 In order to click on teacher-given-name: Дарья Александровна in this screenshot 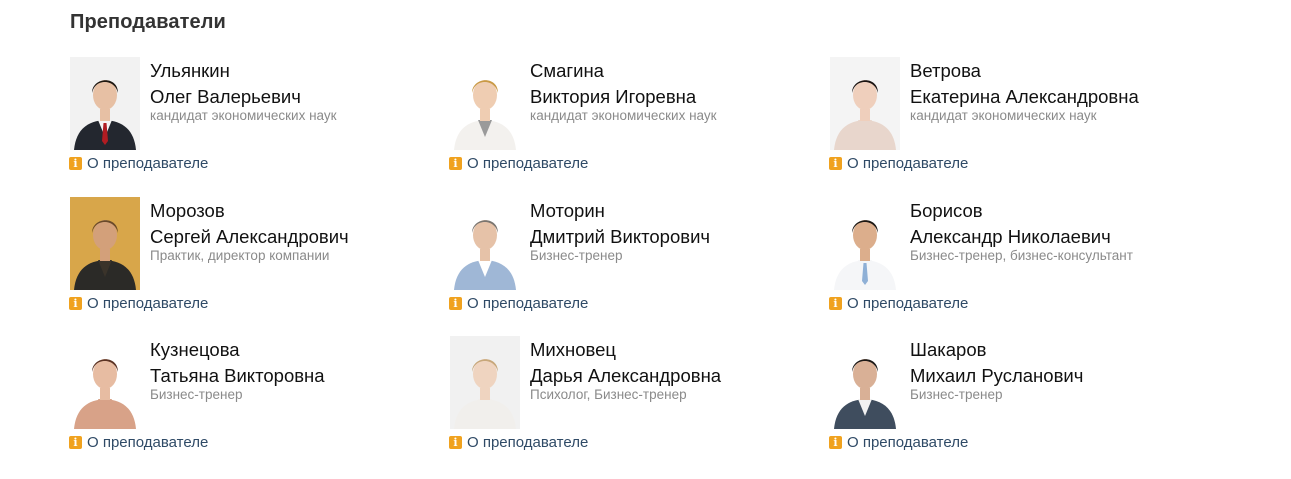, I will do `click(626, 375)`.